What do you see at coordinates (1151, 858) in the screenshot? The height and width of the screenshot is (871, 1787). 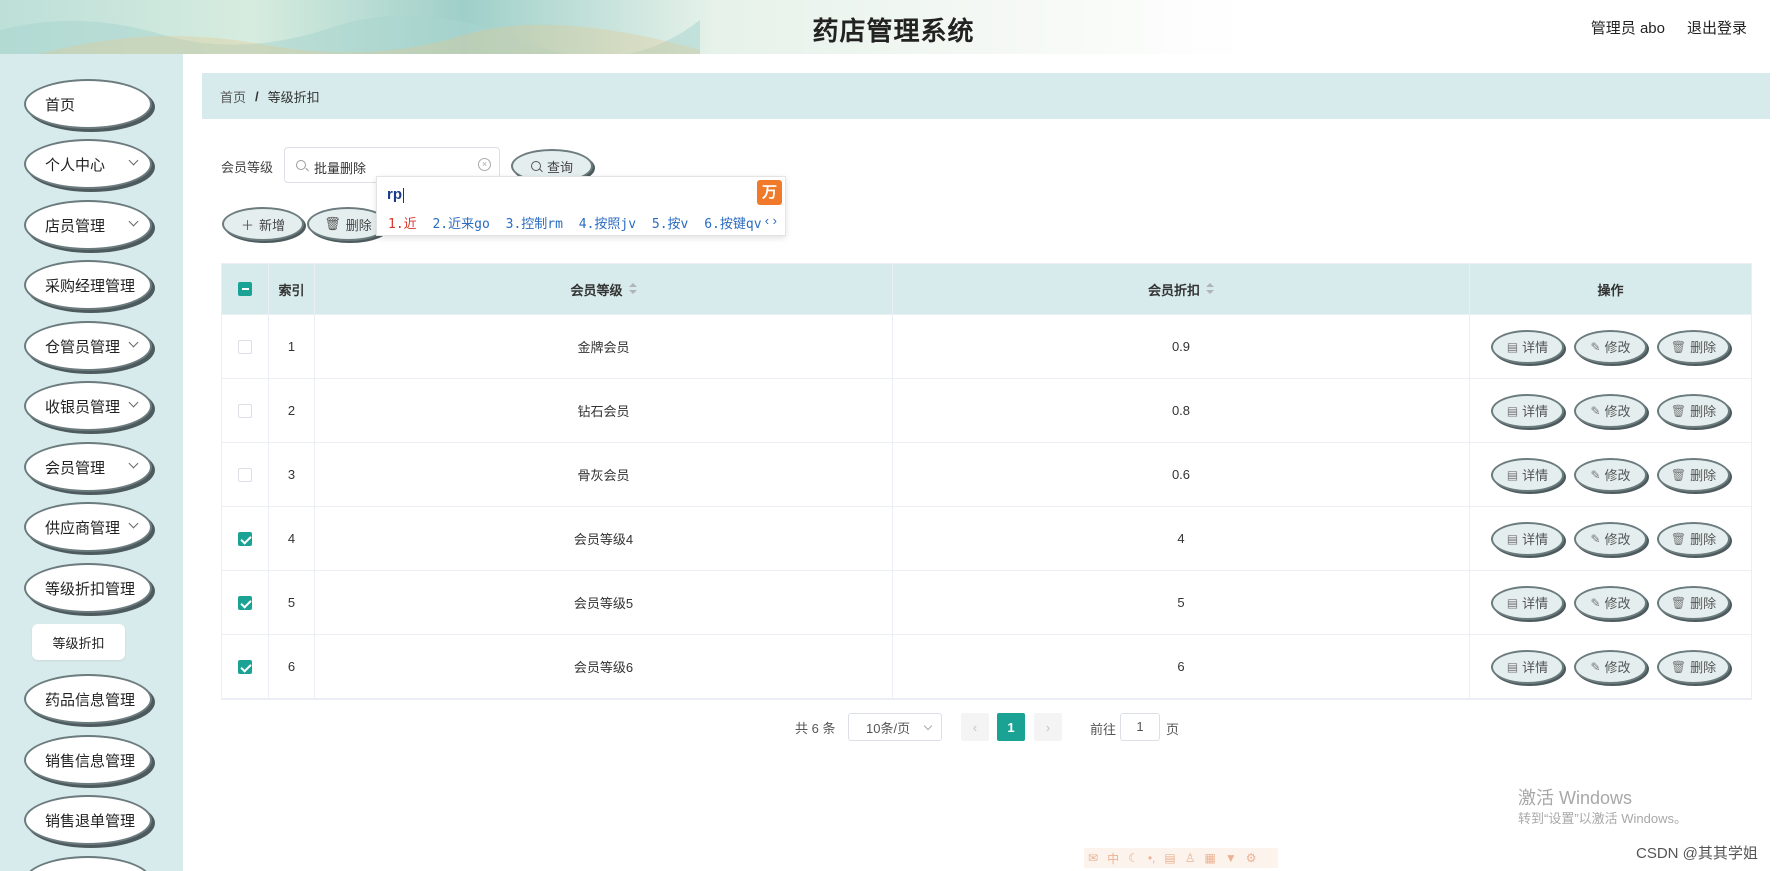 I see `punctuation-icon: •,` at bounding box center [1151, 858].